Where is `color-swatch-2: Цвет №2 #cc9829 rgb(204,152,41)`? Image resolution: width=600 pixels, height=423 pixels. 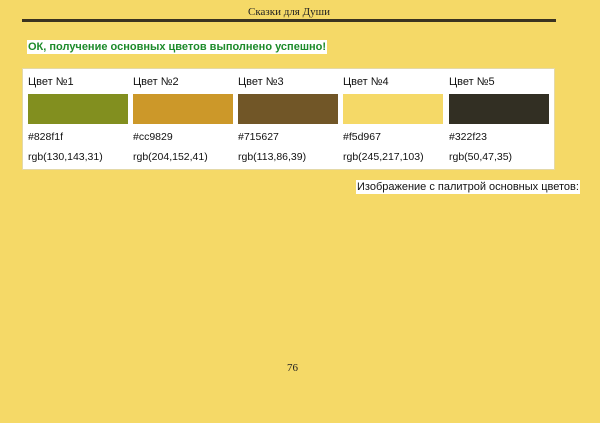
color-swatch-2: Цвет №2 #cc9829 rgb(204,152,41) is located at coordinates (183, 119).